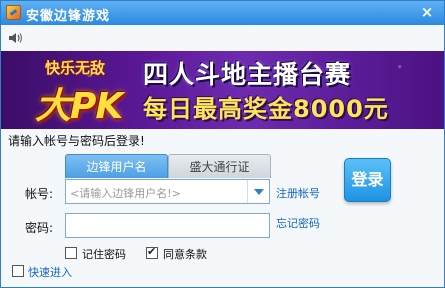 The image size is (445, 288). Describe the element at coordinates (222, 13) in the screenshot. I see `title-bar: 安徽边锋游戏 ×` at that location.